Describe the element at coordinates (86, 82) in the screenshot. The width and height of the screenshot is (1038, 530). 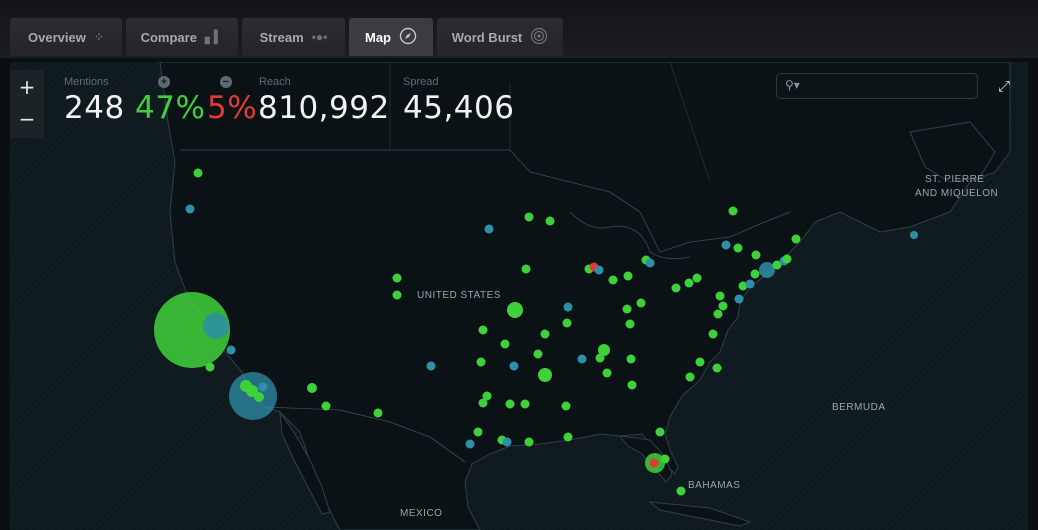
I see `mentions-label: Mentions` at that location.